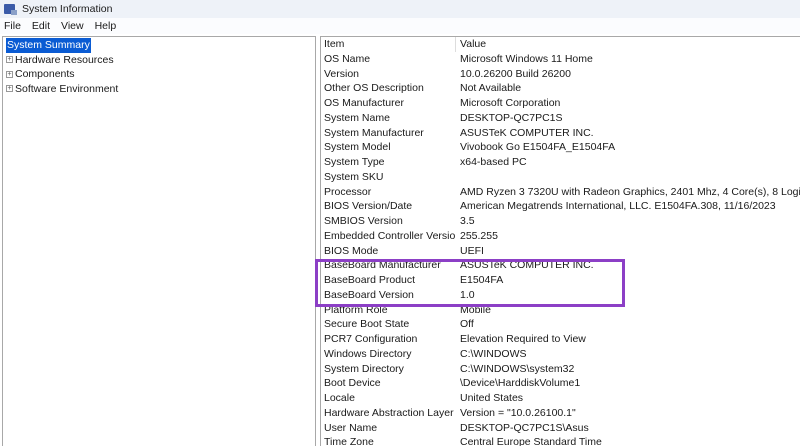 This screenshot has height=446, width=800. I want to click on table-row: Time Zone Central Europe Standard Time, so click(560, 440).